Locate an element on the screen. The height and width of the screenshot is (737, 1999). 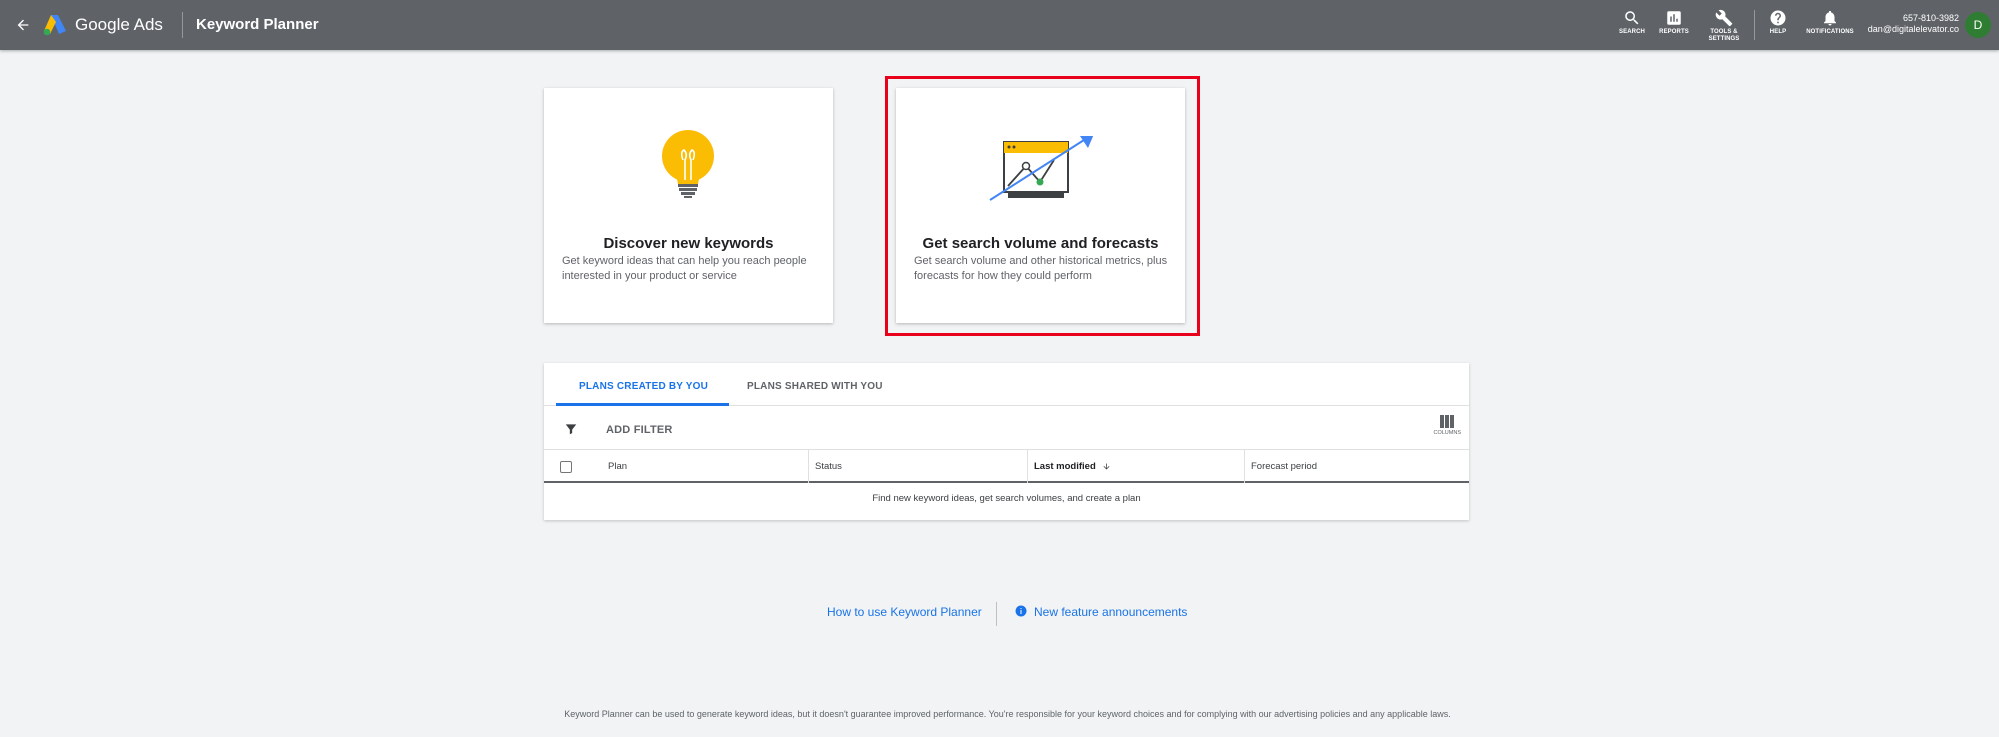
arrow-back-icon is located at coordinates (23, 25).